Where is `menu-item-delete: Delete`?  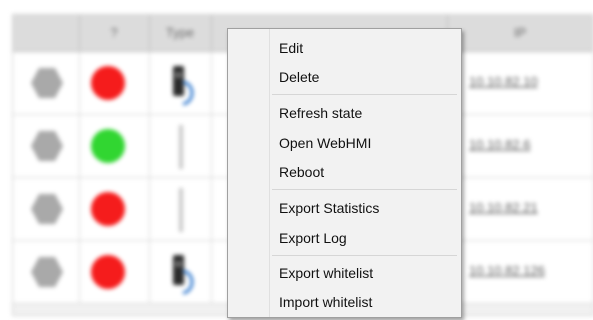 menu-item-delete: Delete is located at coordinates (363, 77).